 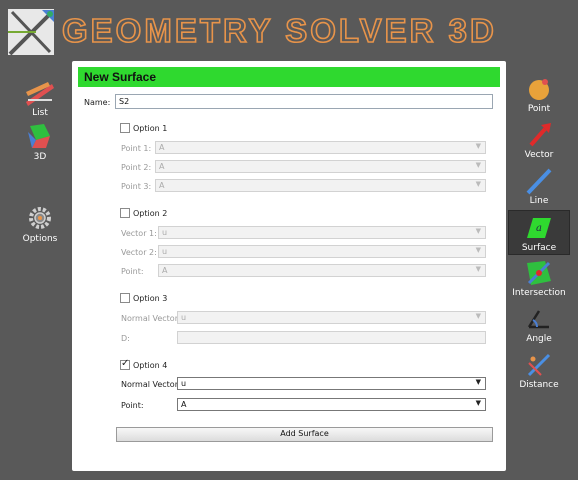 I want to click on option3-checkbox-box, so click(x=125, y=298).